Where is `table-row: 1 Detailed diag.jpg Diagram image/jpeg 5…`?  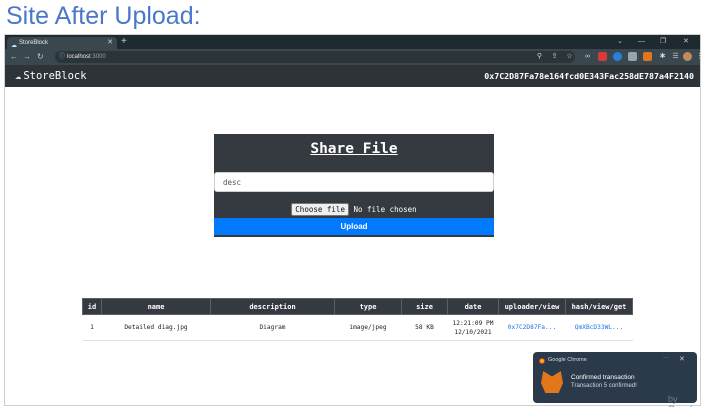 table-row: 1 Detailed diag.jpg Diagram image/jpeg 5… is located at coordinates (357, 327).